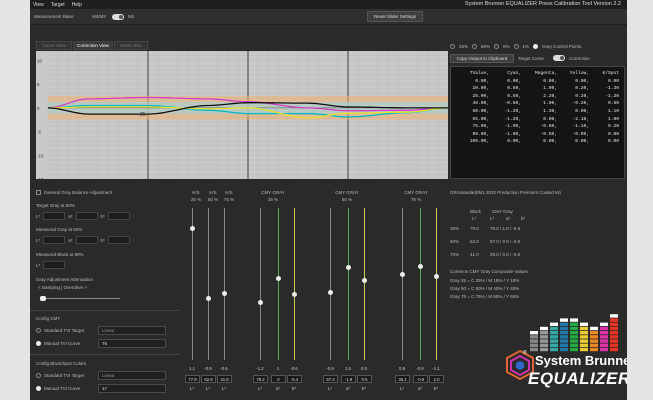  I want to click on target-a-input, so click(86, 216).